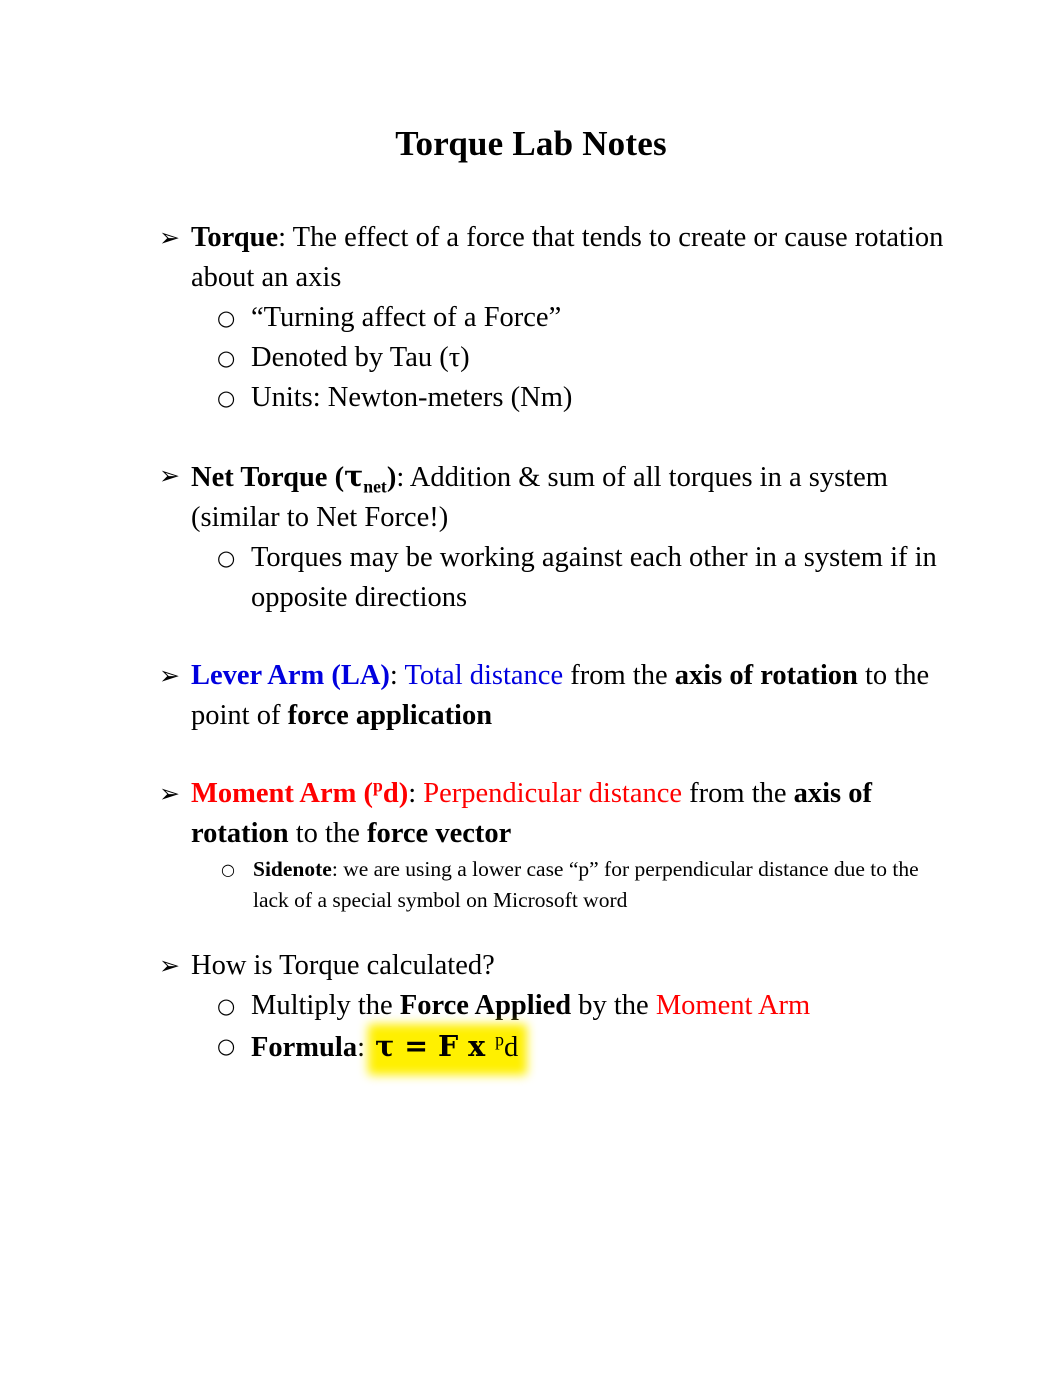 The image size is (1062, 1377). Describe the element at coordinates (328, 833) in the screenshot. I see `moment-arm-mid-2: to the` at that location.